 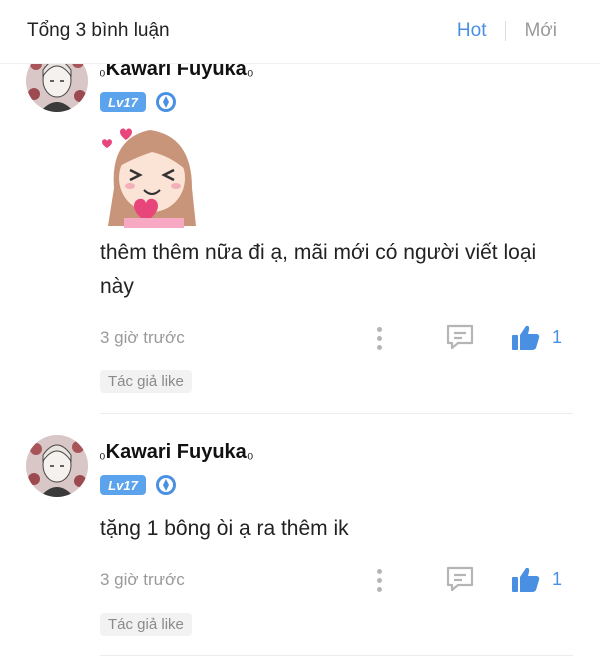 I want to click on thumbs-up-icon, so click(x=526, y=579).